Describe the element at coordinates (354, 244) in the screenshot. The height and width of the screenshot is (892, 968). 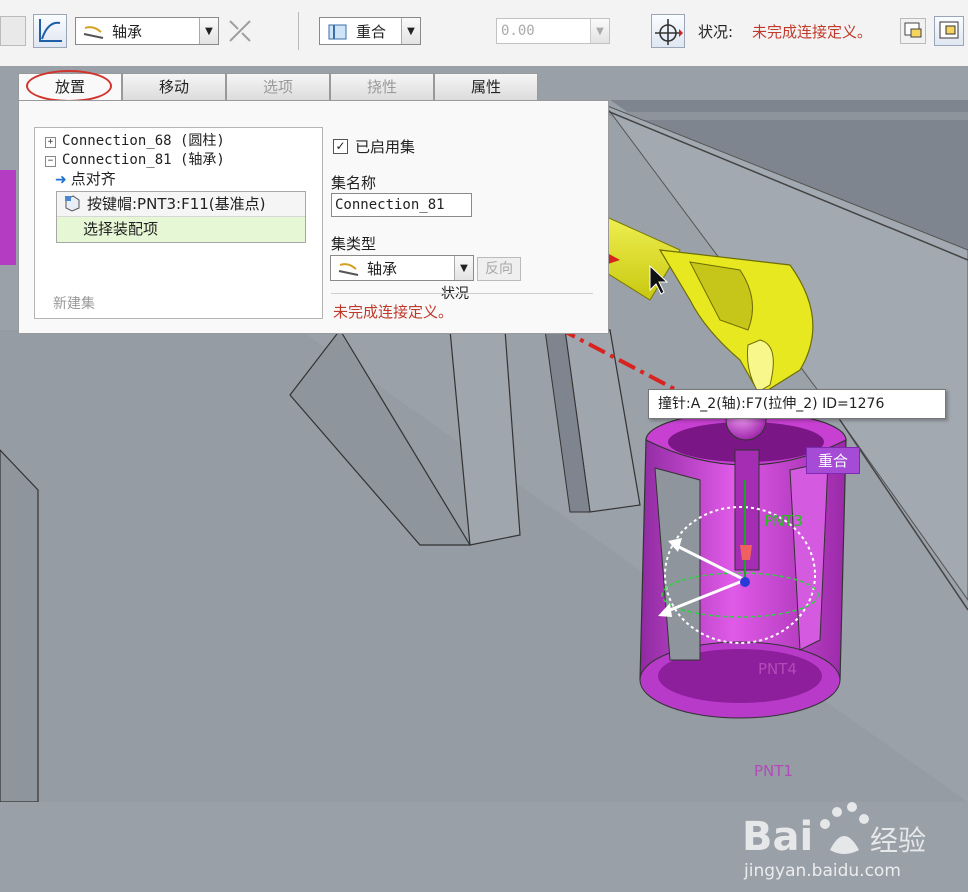
I see `set-type-label: 集类型` at that location.